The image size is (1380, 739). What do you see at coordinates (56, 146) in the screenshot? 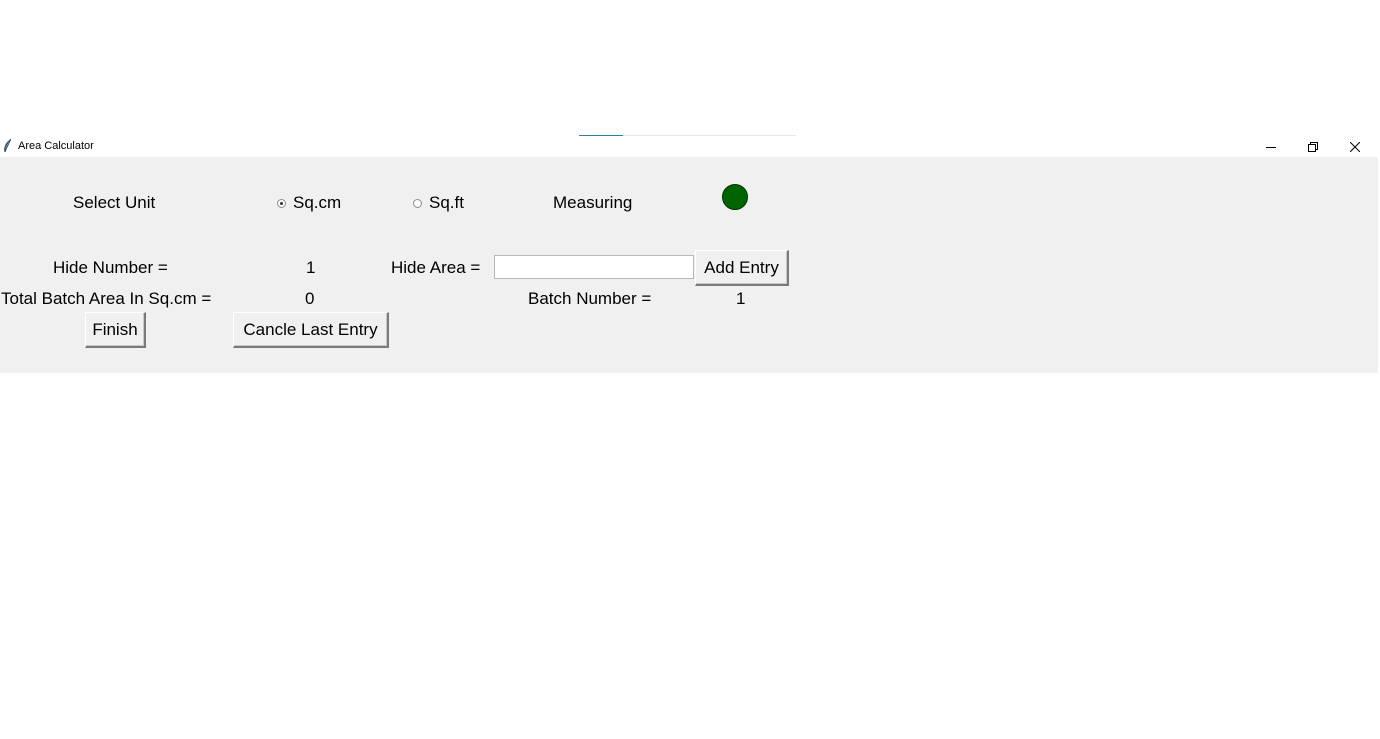
I see `window-title: Area Calculator` at bounding box center [56, 146].